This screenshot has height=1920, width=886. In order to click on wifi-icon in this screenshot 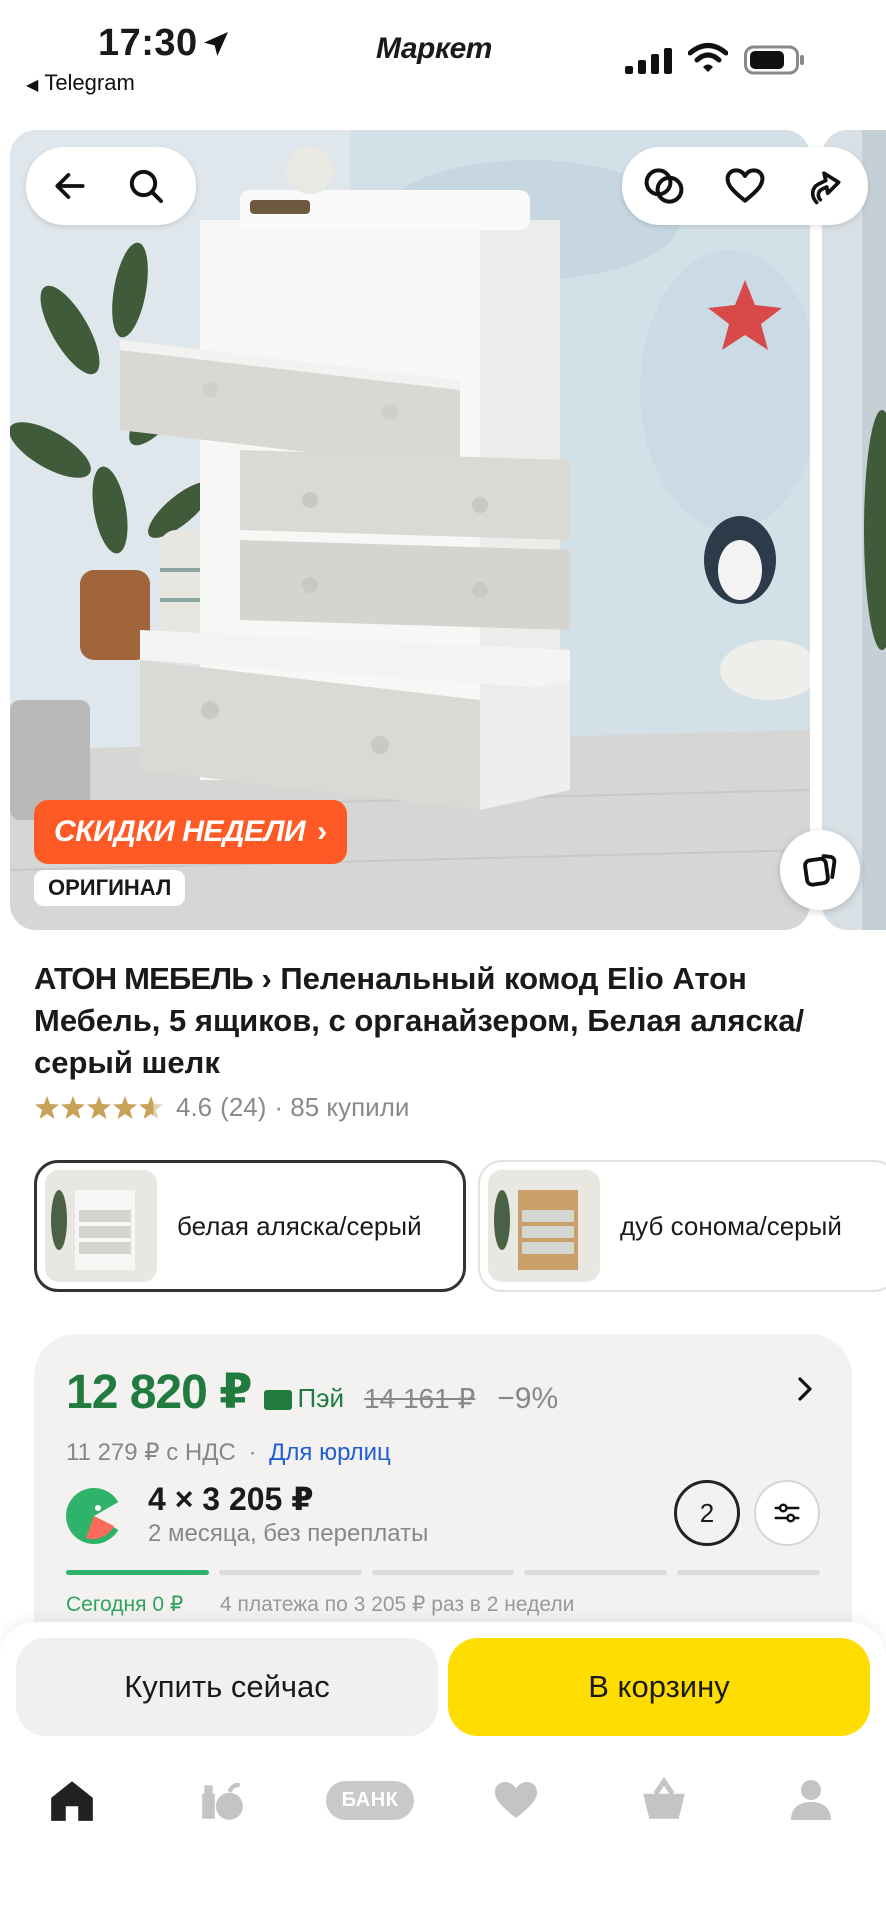, I will do `click(708, 57)`.